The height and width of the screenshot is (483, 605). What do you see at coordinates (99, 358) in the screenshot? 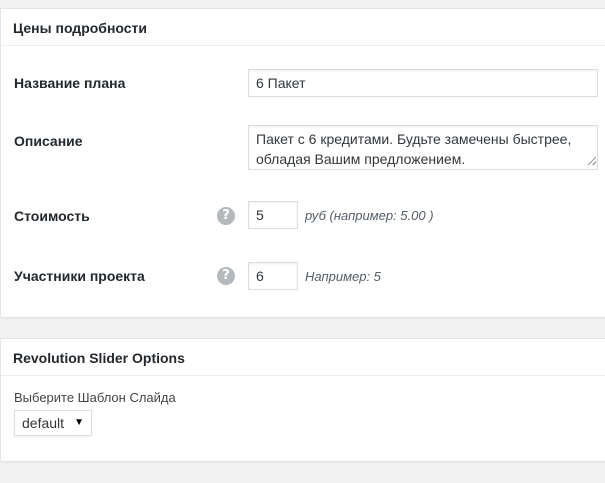
I see `panel-title: Revolution Slider Options` at bounding box center [99, 358].